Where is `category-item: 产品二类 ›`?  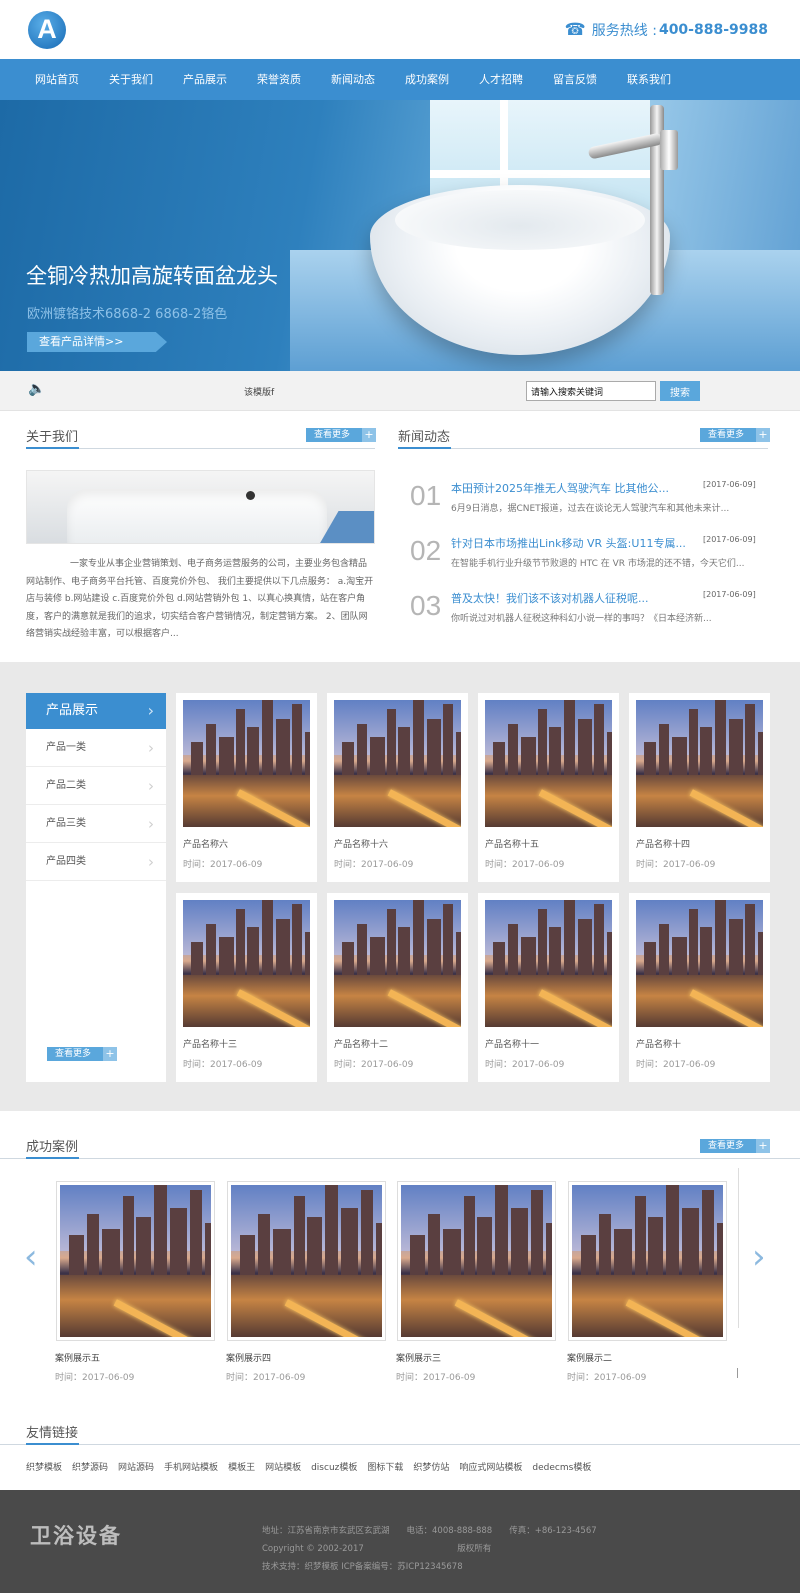
category-item: 产品二类 › is located at coordinates (96, 786).